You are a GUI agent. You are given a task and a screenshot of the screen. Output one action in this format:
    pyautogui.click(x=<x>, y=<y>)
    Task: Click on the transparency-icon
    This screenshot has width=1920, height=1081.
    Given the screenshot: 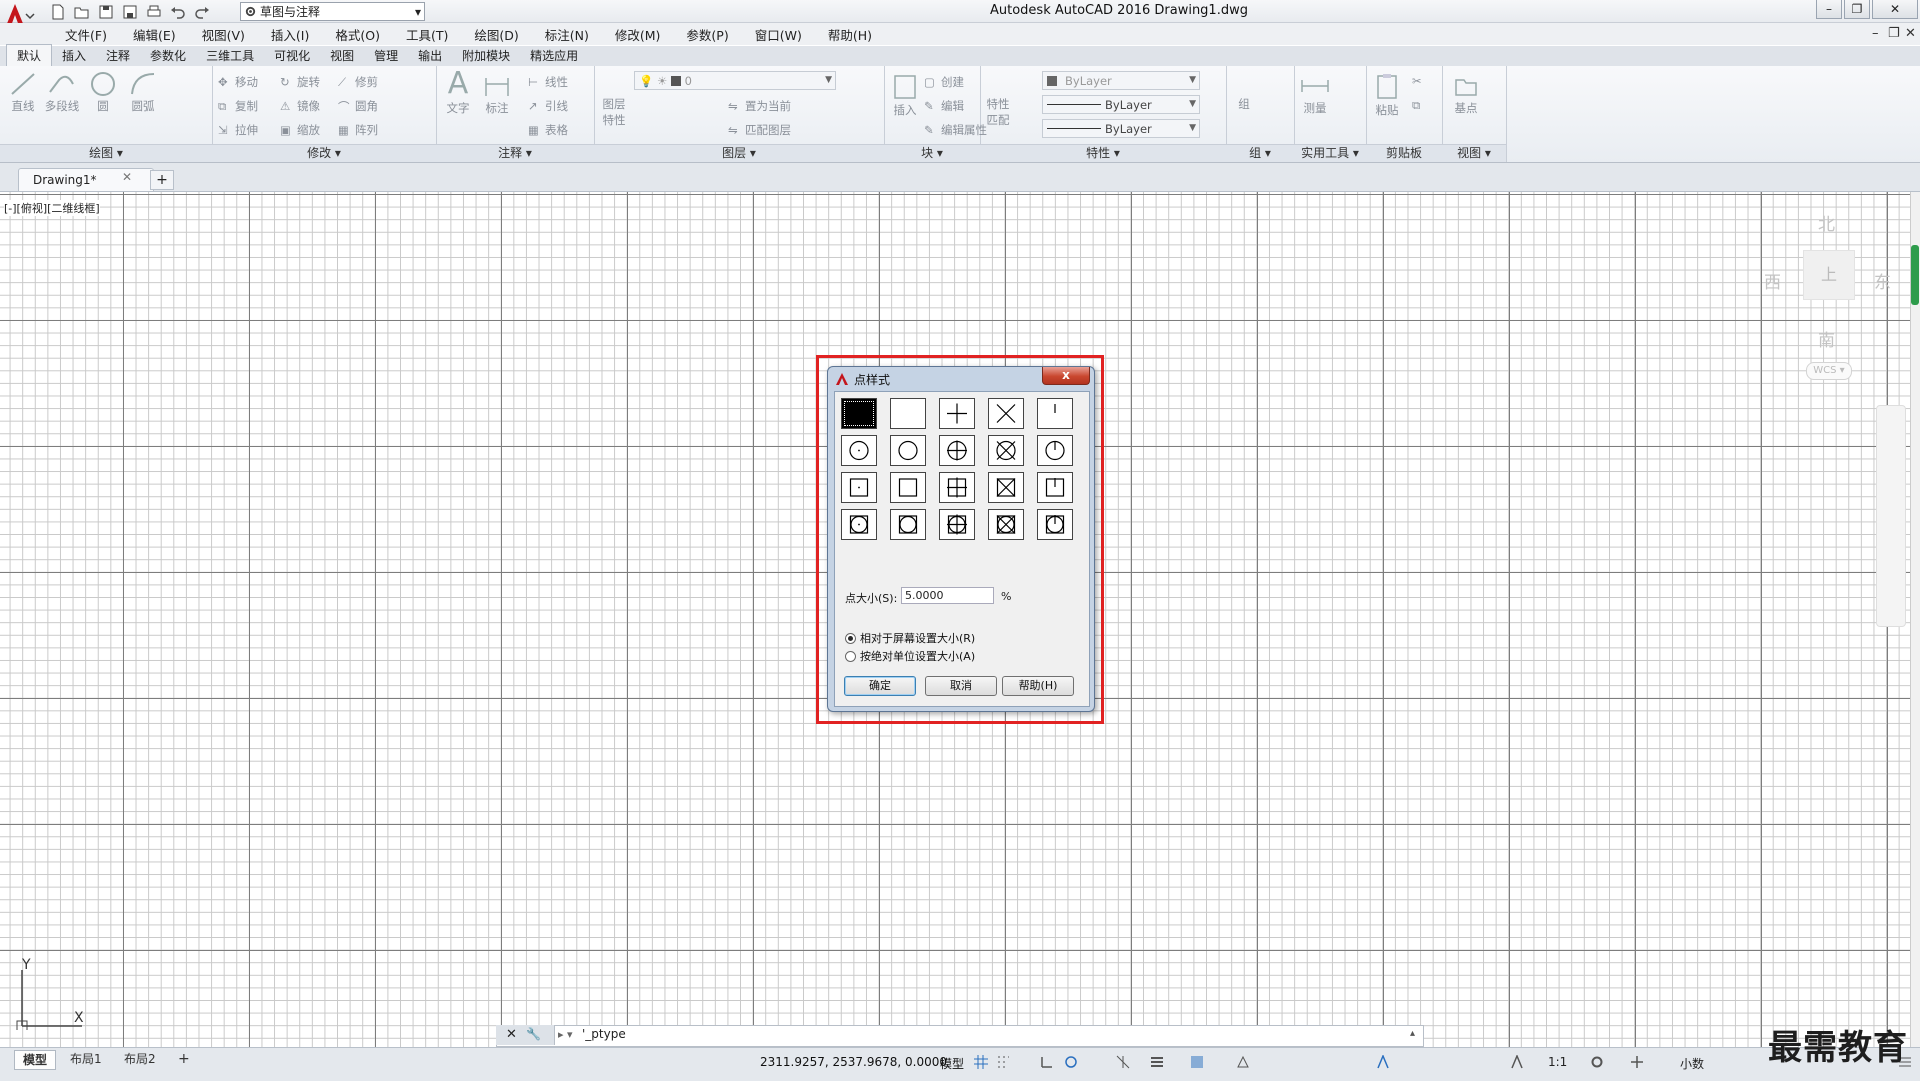 What is the action you would take?
    pyautogui.click(x=1197, y=1062)
    